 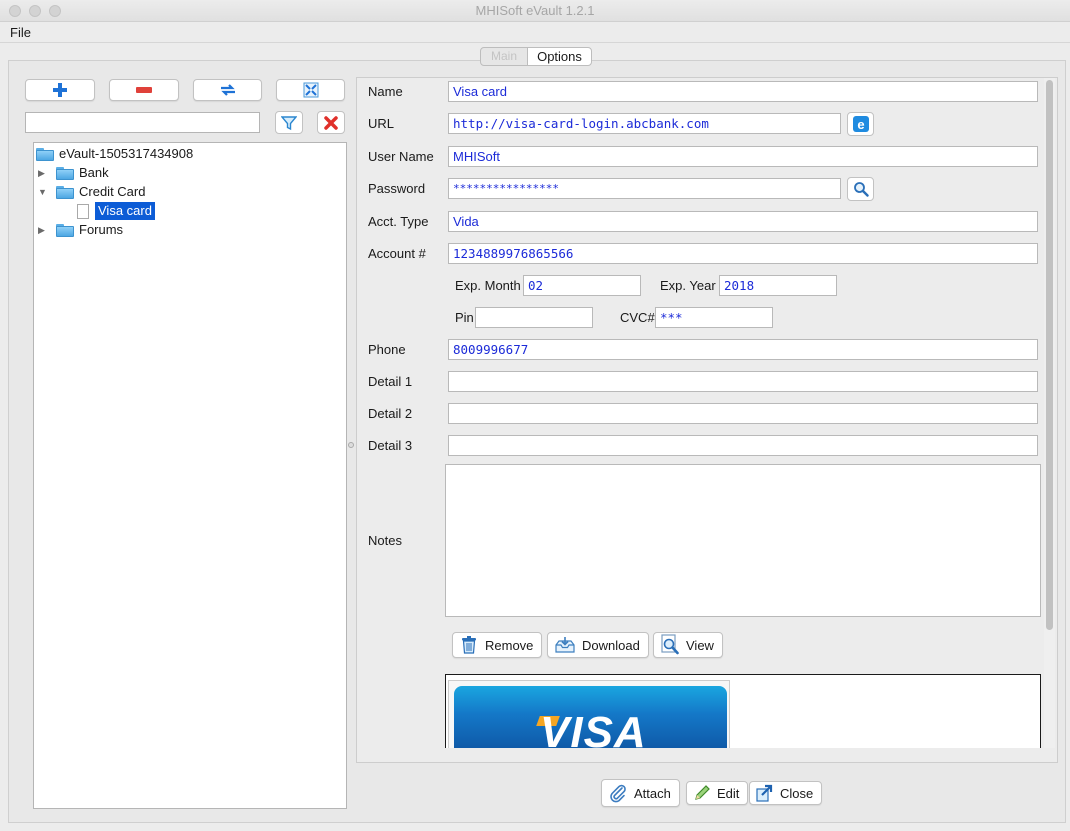 I want to click on attach-button: Attach, so click(x=640, y=793).